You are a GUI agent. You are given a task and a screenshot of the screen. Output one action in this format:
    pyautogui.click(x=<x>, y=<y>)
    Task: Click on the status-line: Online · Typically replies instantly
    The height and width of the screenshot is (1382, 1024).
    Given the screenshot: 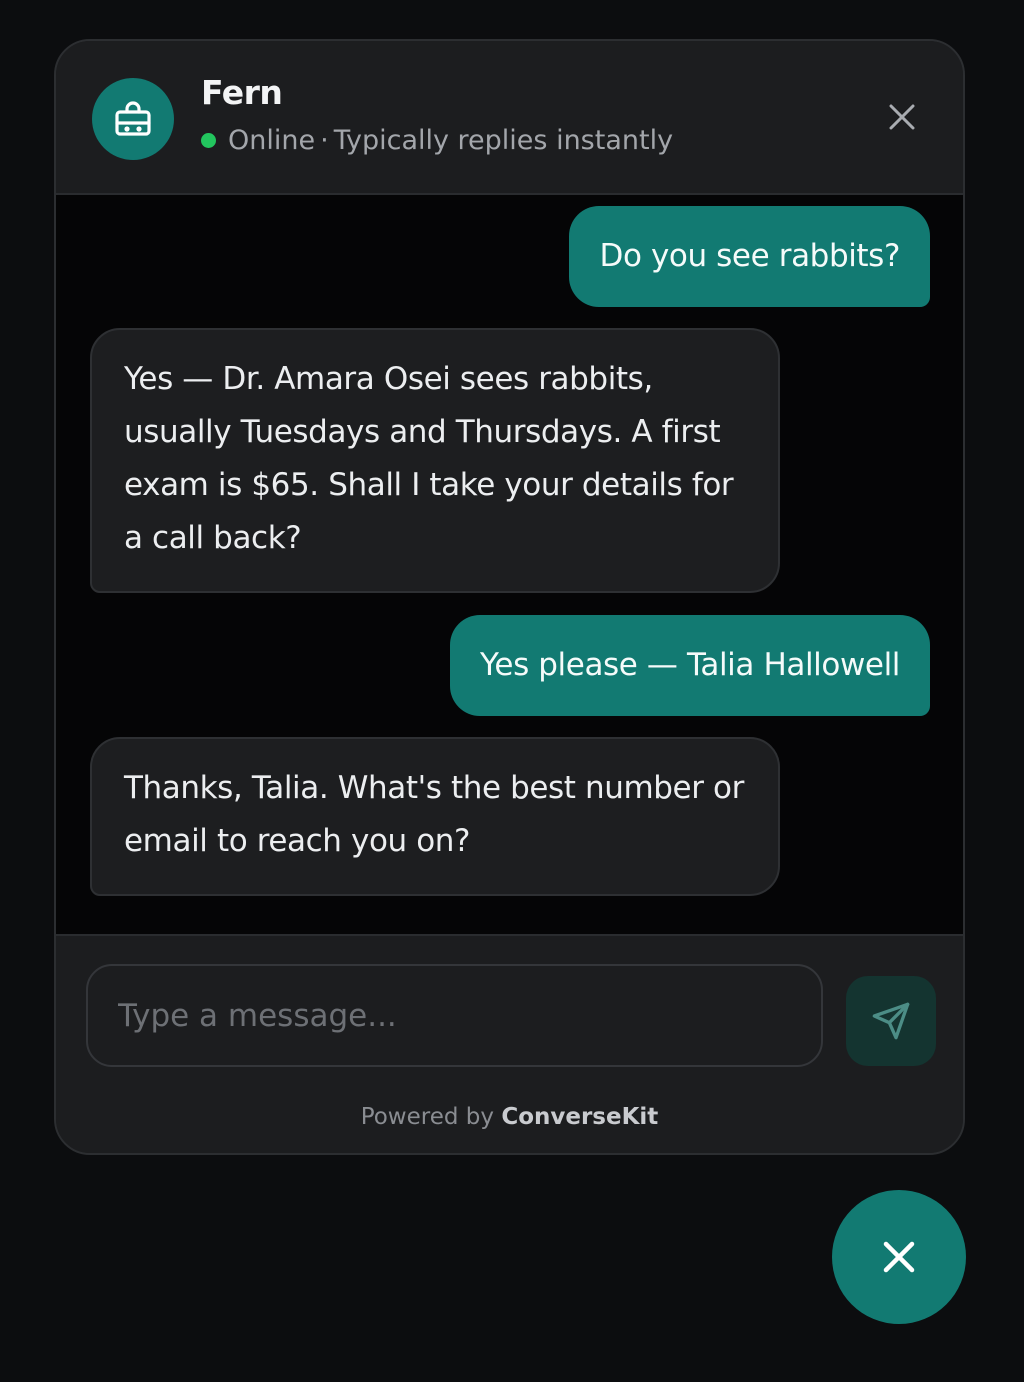 What is the action you would take?
    pyautogui.click(x=437, y=140)
    